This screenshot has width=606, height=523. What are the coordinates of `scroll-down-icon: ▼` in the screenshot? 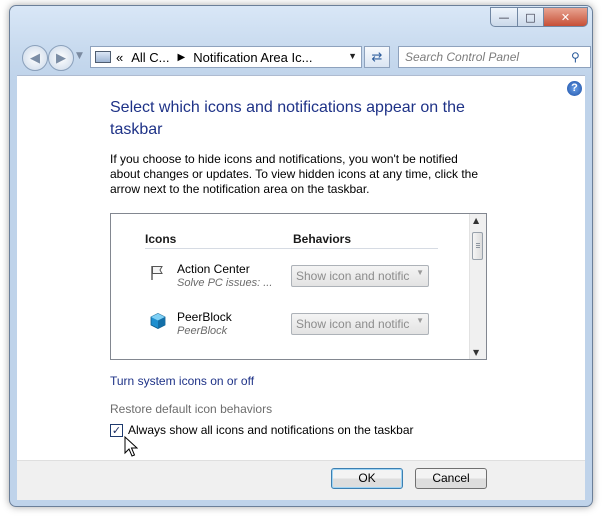 It's located at (476, 352).